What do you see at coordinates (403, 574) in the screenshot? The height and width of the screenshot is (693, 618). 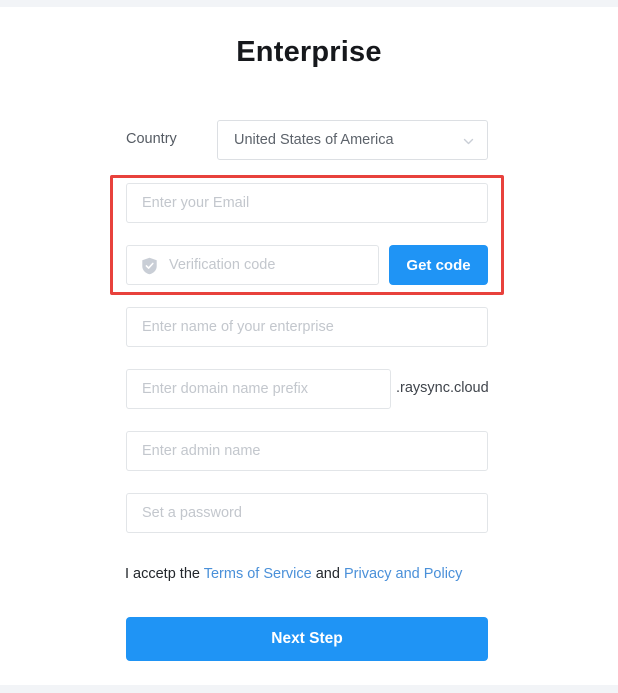 I see `privacy-policy-link: Privacy and Policy` at bounding box center [403, 574].